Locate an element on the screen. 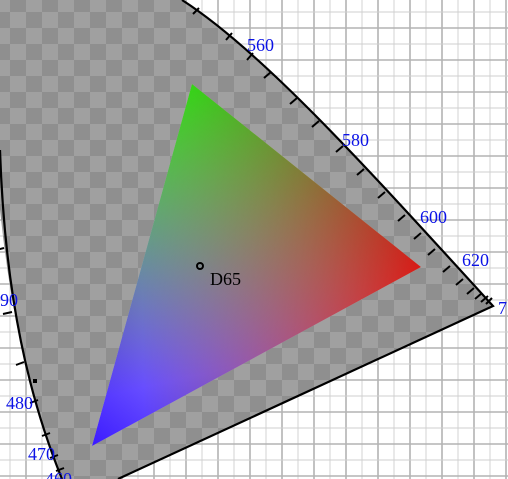 Image resolution: width=508 pixels, height=479 pixels. wavelength-label-560: 560 is located at coordinates (260, 45).